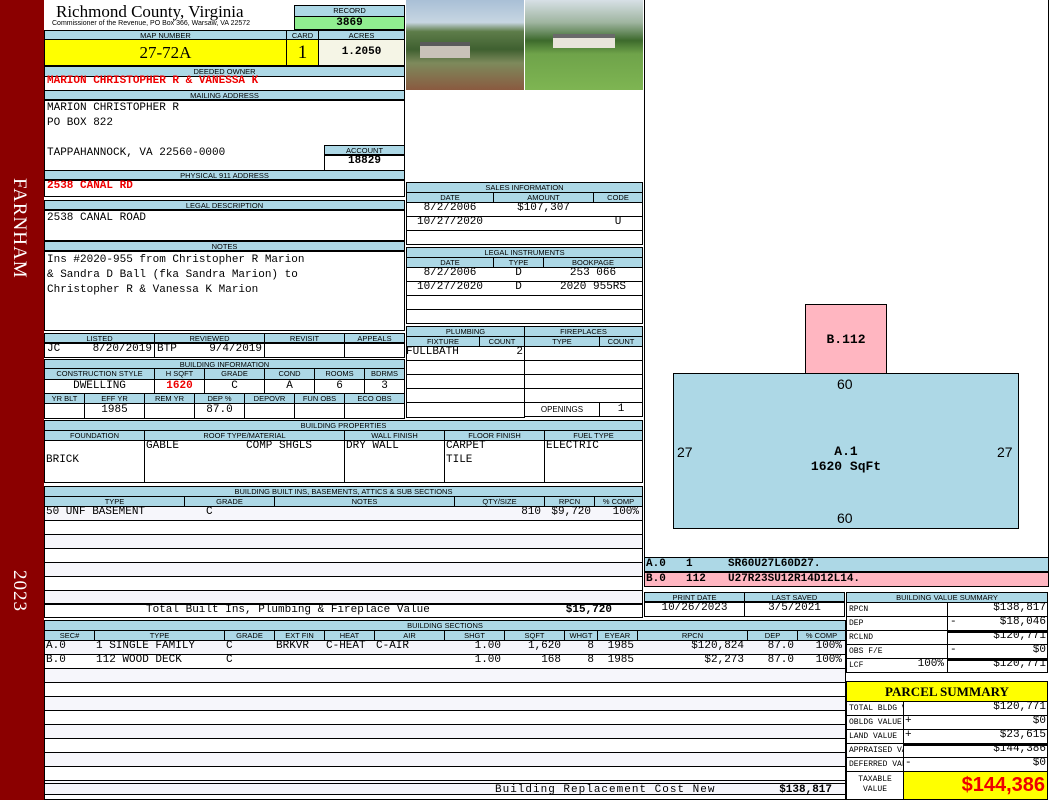 The width and height of the screenshot is (1050, 800). What do you see at coordinates (224, 83) in the screenshot?
I see `deeded-owner: MARION CHRISTOPHER R & VANESSA K` at bounding box center [224, 83].